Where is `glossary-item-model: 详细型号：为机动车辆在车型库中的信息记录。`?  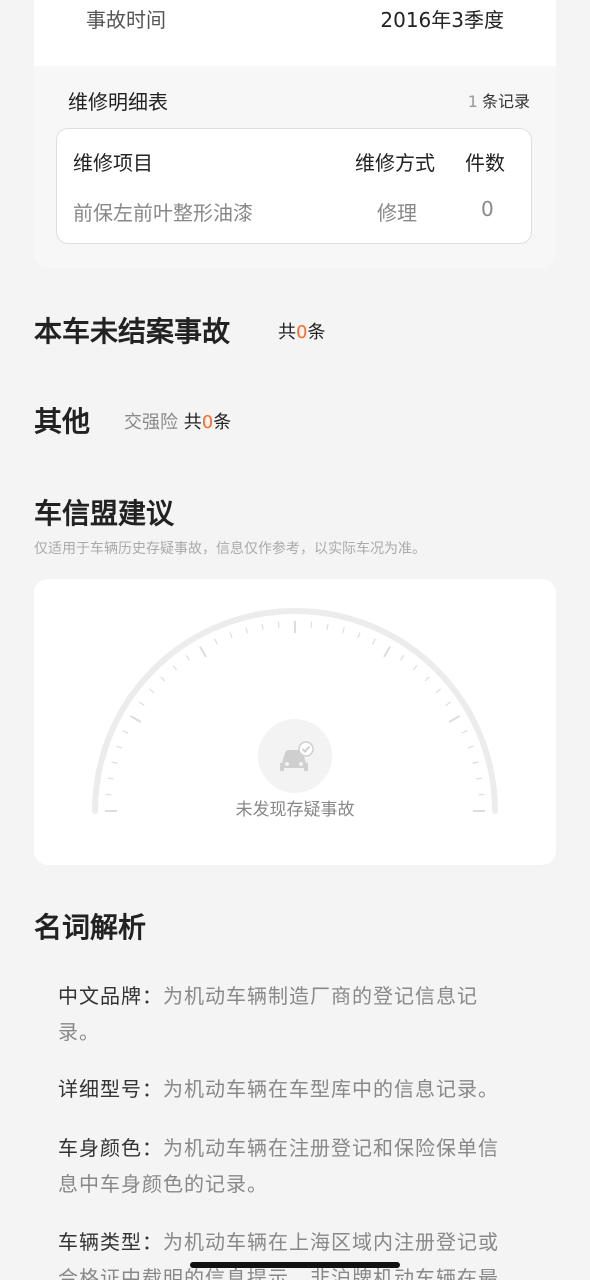
glossary-item-model: 详细型号：为机动车辆在车型库中的信息记录。 is located at coordinates (298, 1089).